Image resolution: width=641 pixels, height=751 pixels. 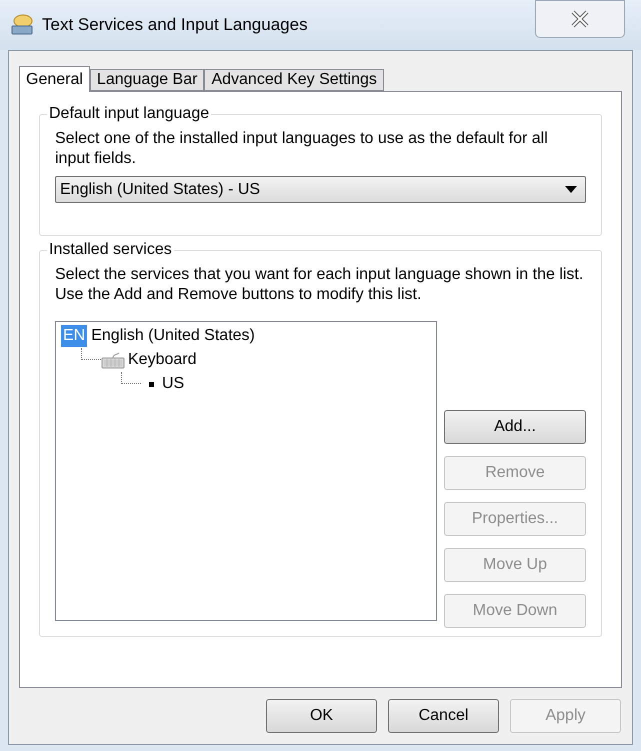 I want to click on dialog-button: Cancel, so click(x=443, y=716).